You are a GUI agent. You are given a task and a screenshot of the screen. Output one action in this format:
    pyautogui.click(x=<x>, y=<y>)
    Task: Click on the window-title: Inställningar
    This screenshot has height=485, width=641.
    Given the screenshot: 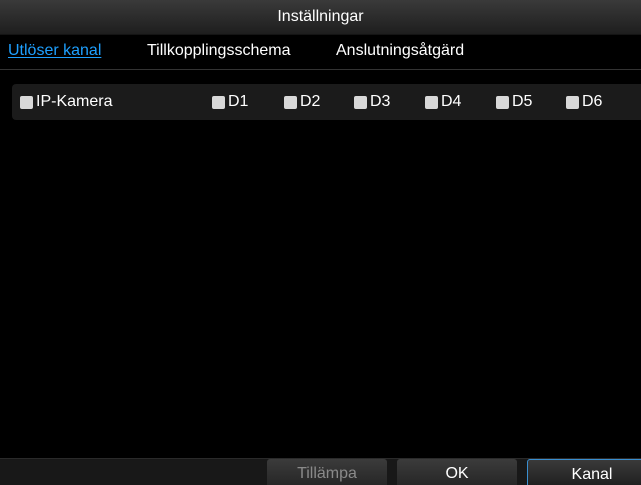 What is the action you would take?
    pyautogui.click(x=320, y=17)
    